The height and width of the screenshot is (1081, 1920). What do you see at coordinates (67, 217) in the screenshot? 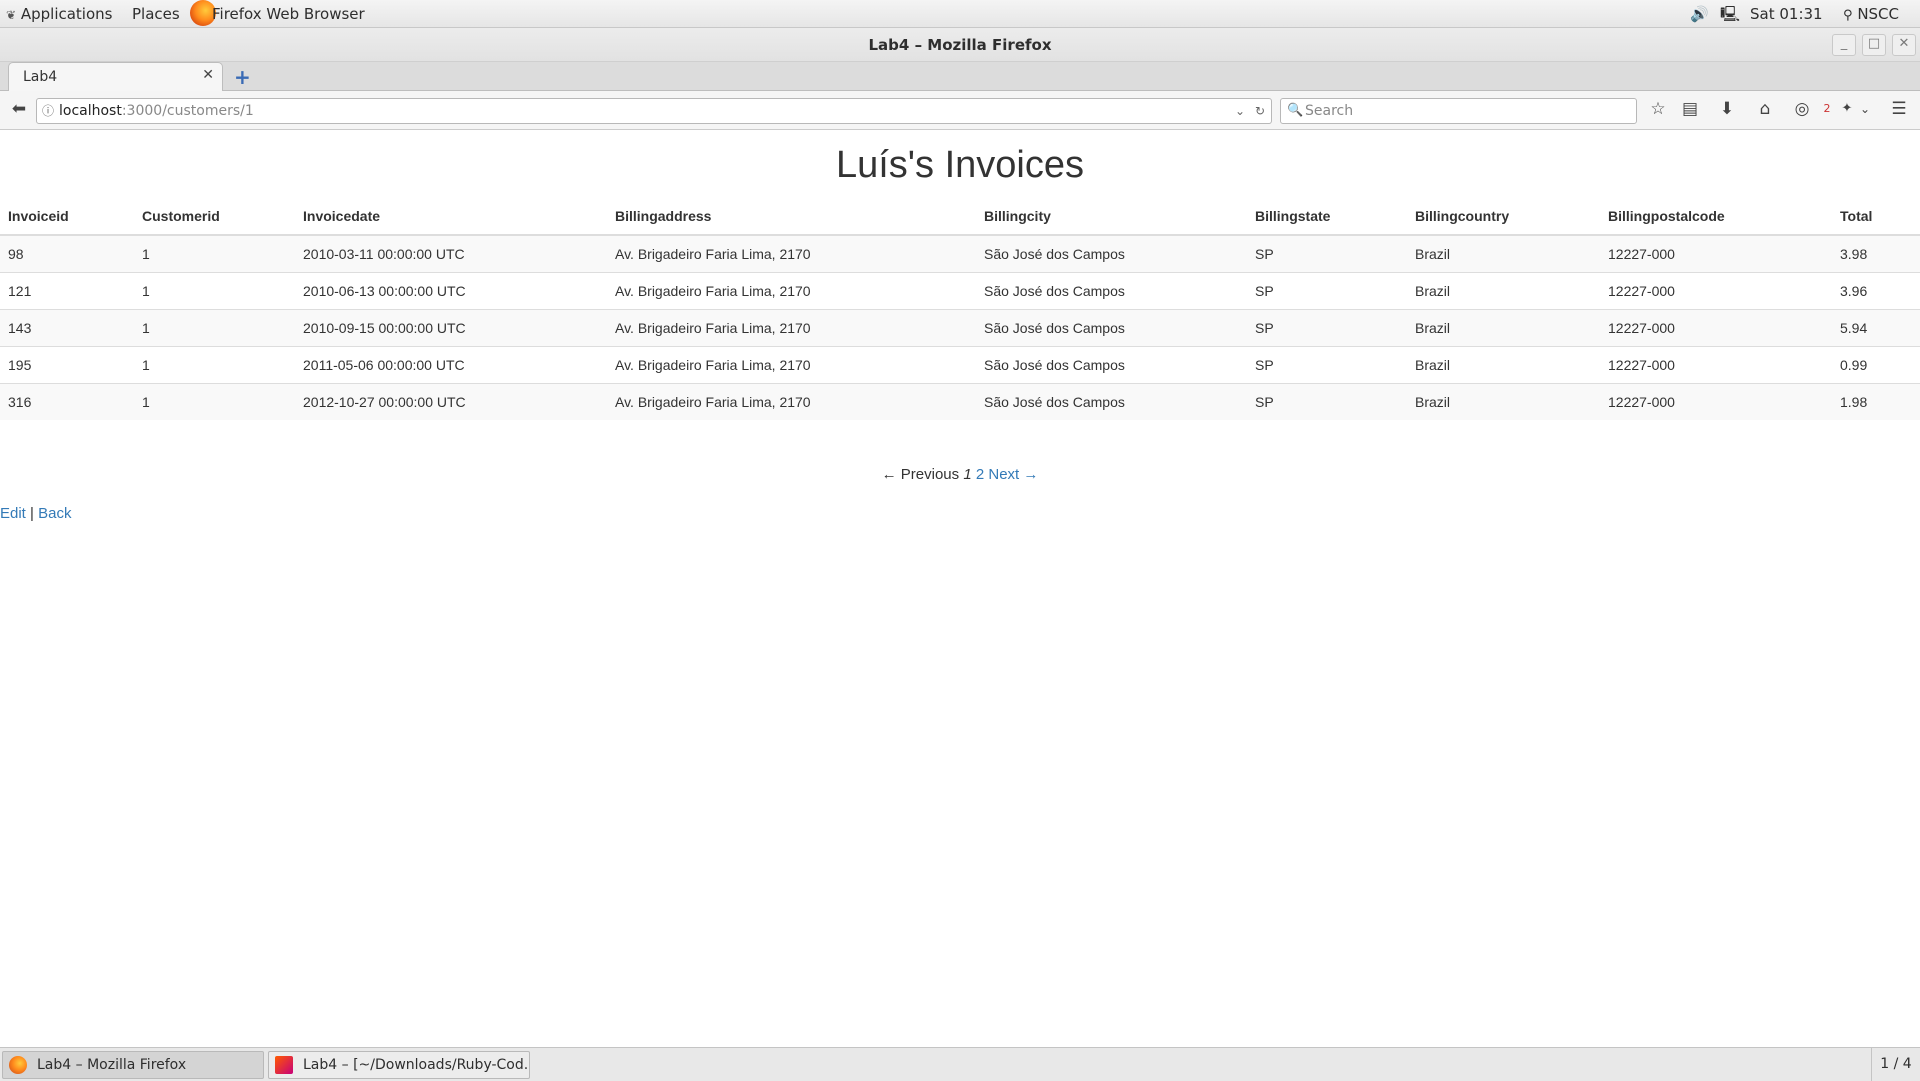
I see `column-header: Invoiceid` at bounding box center [67, 217].